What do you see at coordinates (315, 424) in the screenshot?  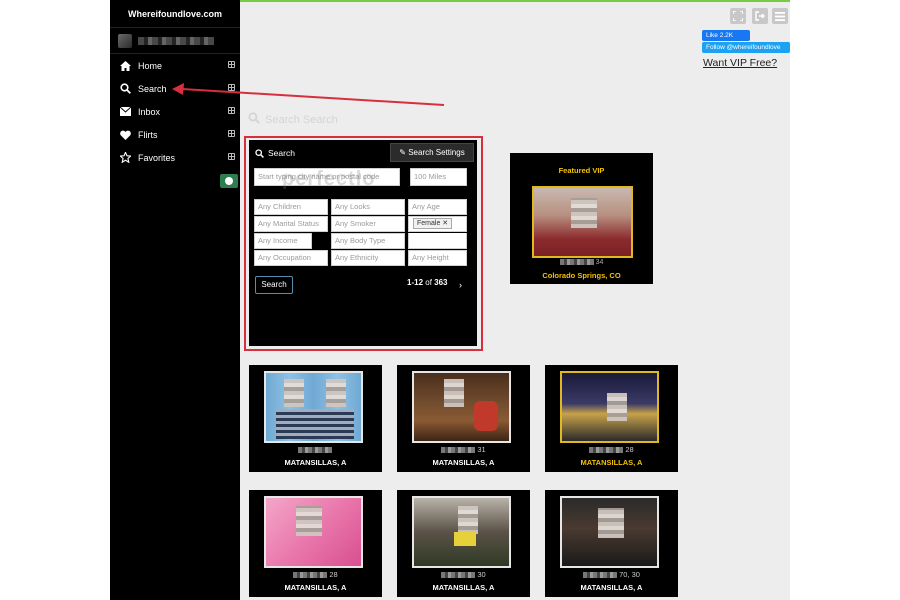 I see `striped-dress` at bounding box center [315, 424].